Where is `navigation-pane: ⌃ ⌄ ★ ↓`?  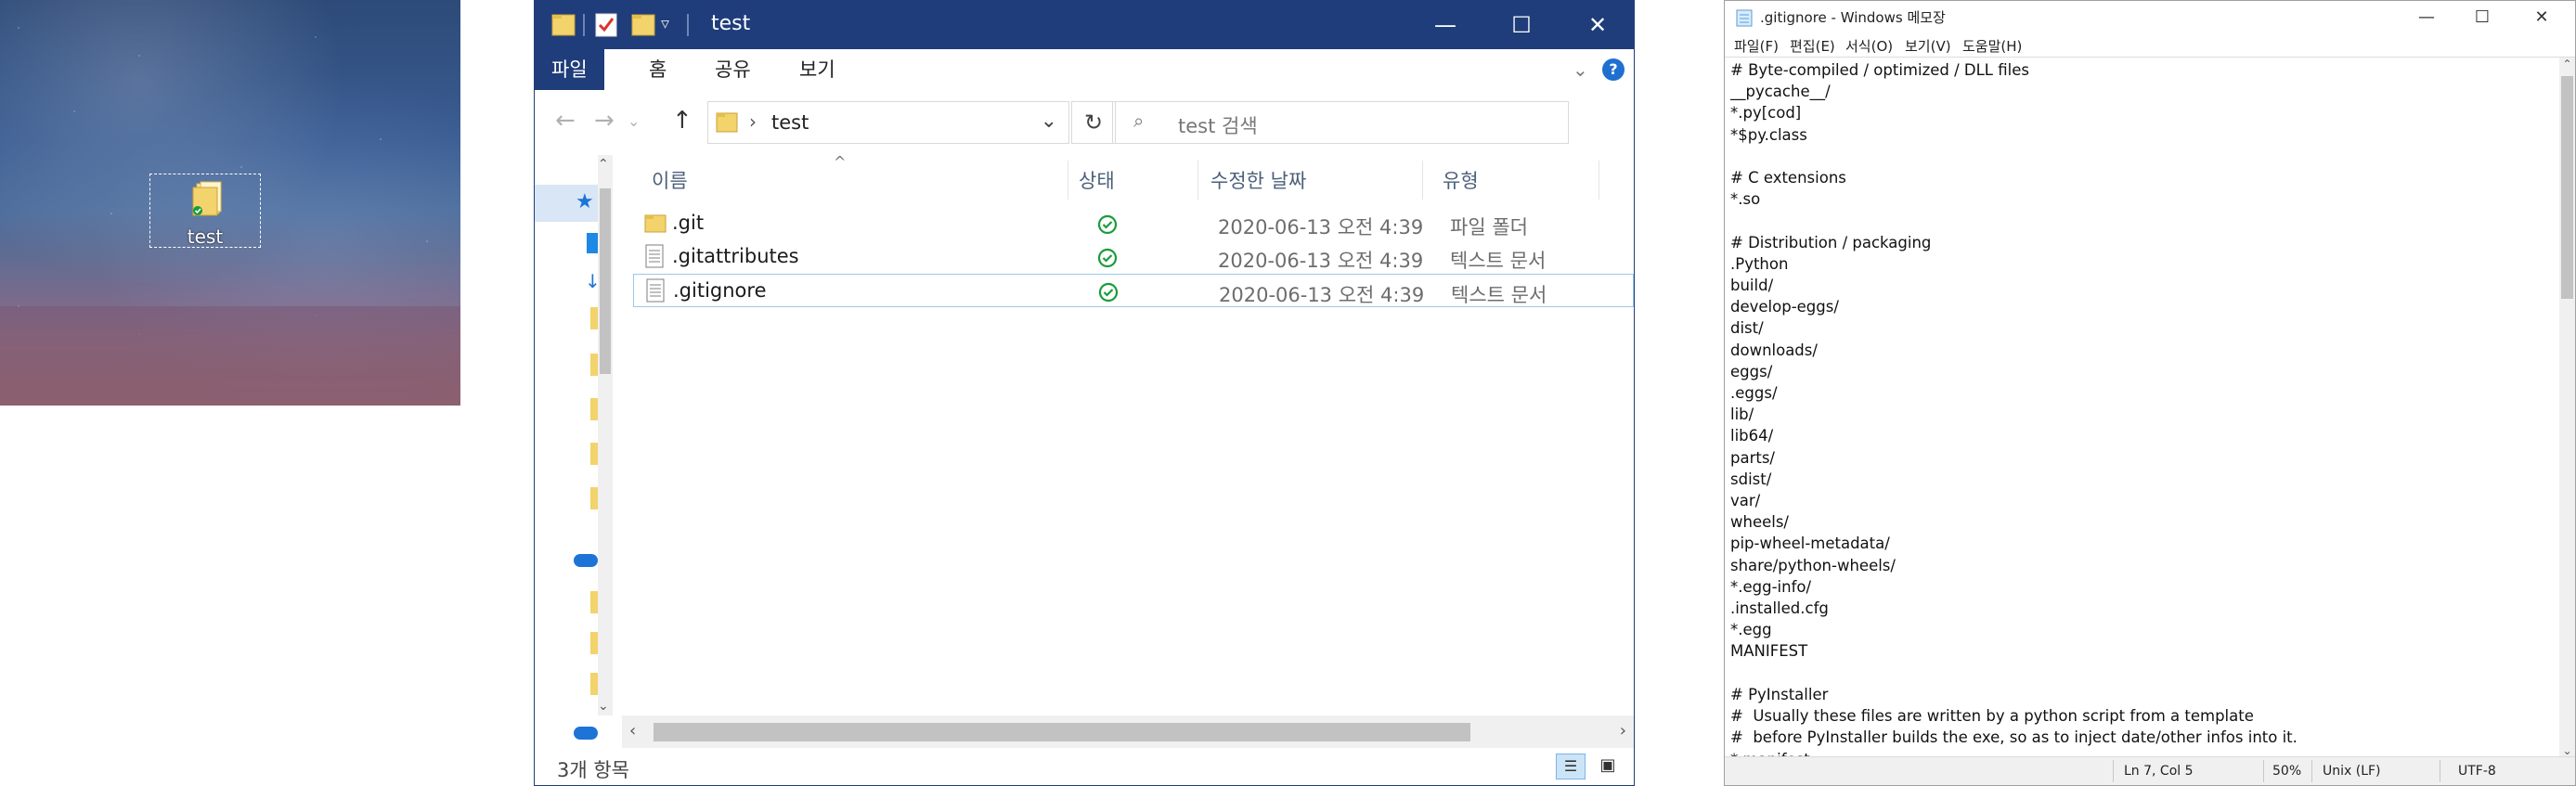
navigation-pane: ⌃ ⌄ ★ ↓ is located at coordinates (578, 452).